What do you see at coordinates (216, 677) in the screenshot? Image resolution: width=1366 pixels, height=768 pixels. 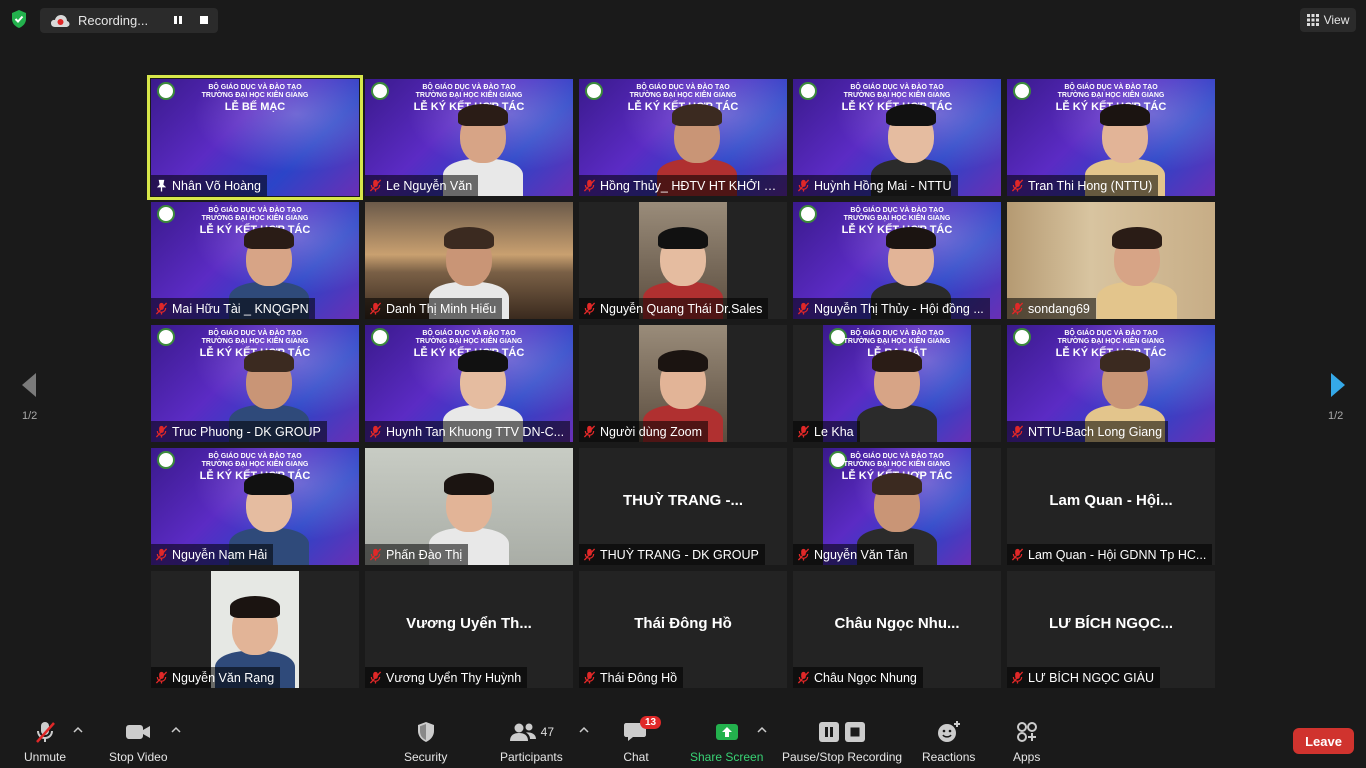 I see `participant-name-tag: Nguyễn Văn Rạng` at bounding box center [216, 677].